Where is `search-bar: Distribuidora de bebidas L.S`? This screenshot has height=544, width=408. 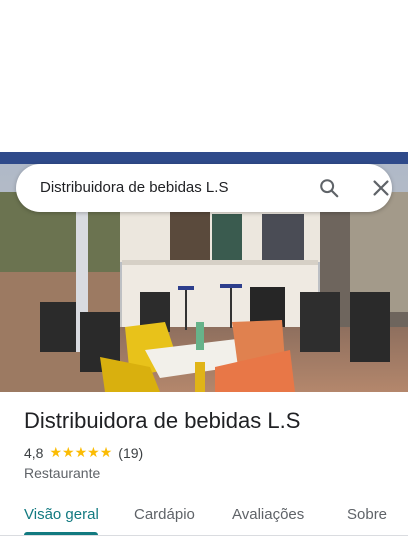
search-bar: Distribuidora de bebidas L.S is located at coordinates (204, 188).